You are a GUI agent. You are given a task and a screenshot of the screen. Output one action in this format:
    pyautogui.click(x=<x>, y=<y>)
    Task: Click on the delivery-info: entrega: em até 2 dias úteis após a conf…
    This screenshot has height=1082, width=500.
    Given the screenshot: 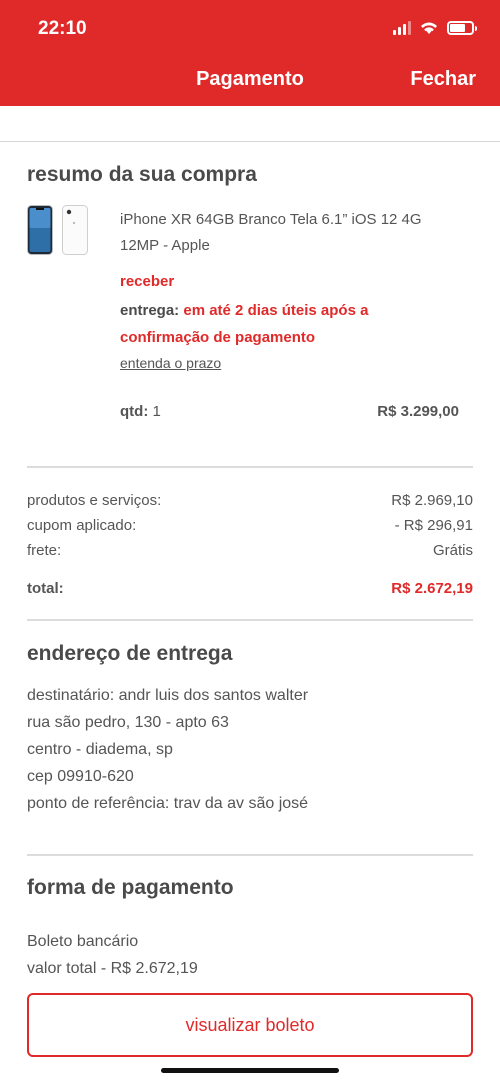 What is the action you would take?
    pyautogui.click(x=285, y=324)
    